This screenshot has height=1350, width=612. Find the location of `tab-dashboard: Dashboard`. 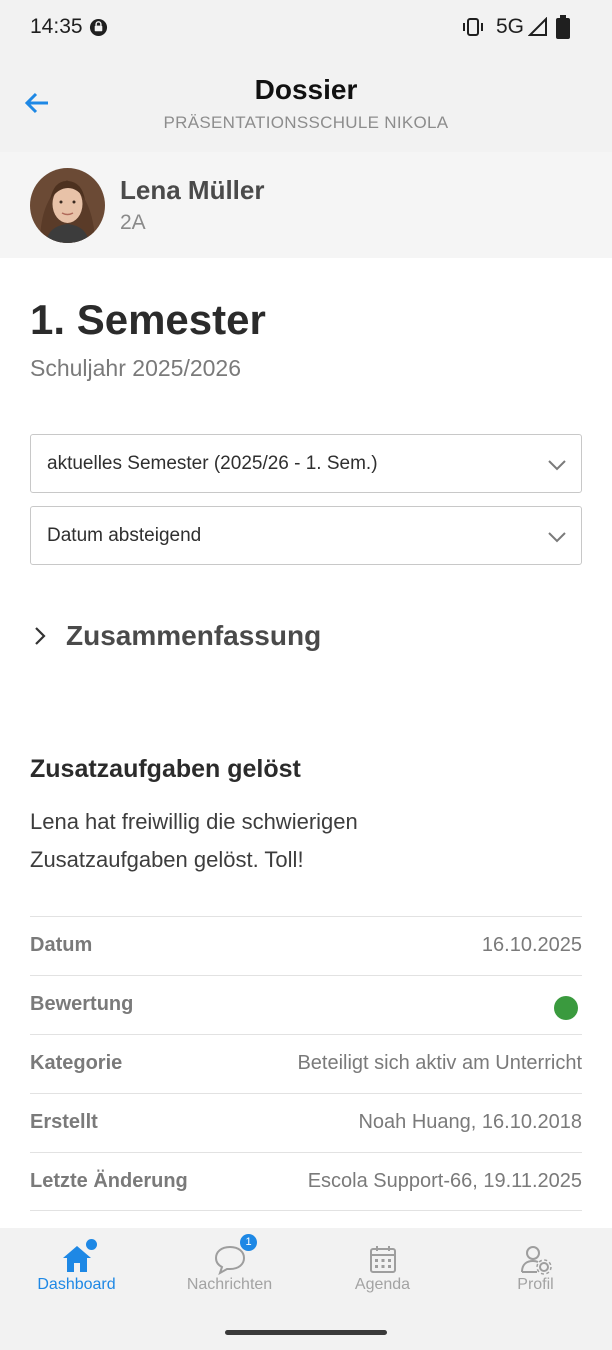

tab-dashboard: Dashboard is located at coordinates (76, 1273).